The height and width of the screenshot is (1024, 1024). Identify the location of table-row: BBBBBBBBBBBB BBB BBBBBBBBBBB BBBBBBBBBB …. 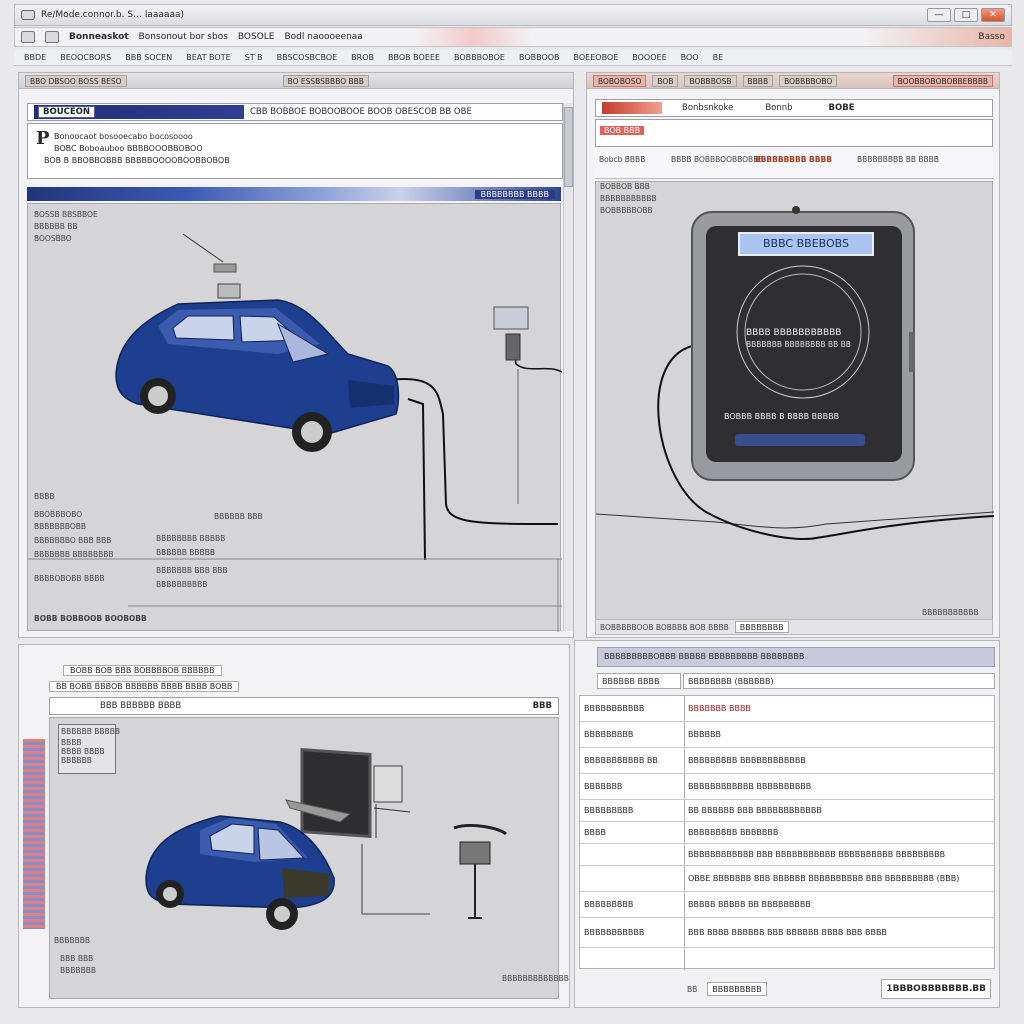
(787, 855).